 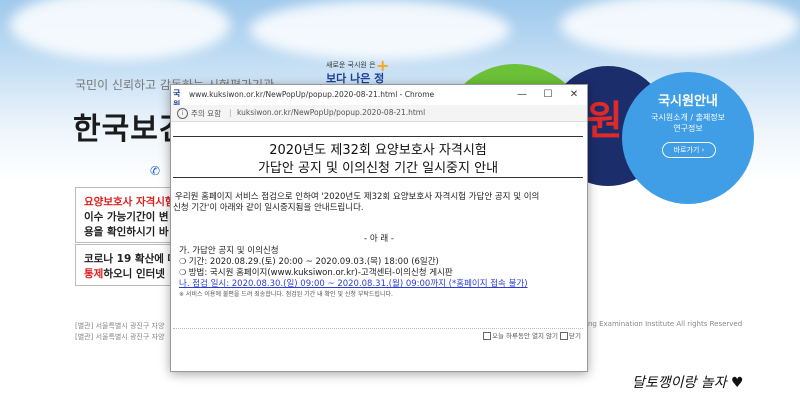 I want to click on institute-info-line1: 국시원소개 / 출제정보, so click(x=688, y=117).